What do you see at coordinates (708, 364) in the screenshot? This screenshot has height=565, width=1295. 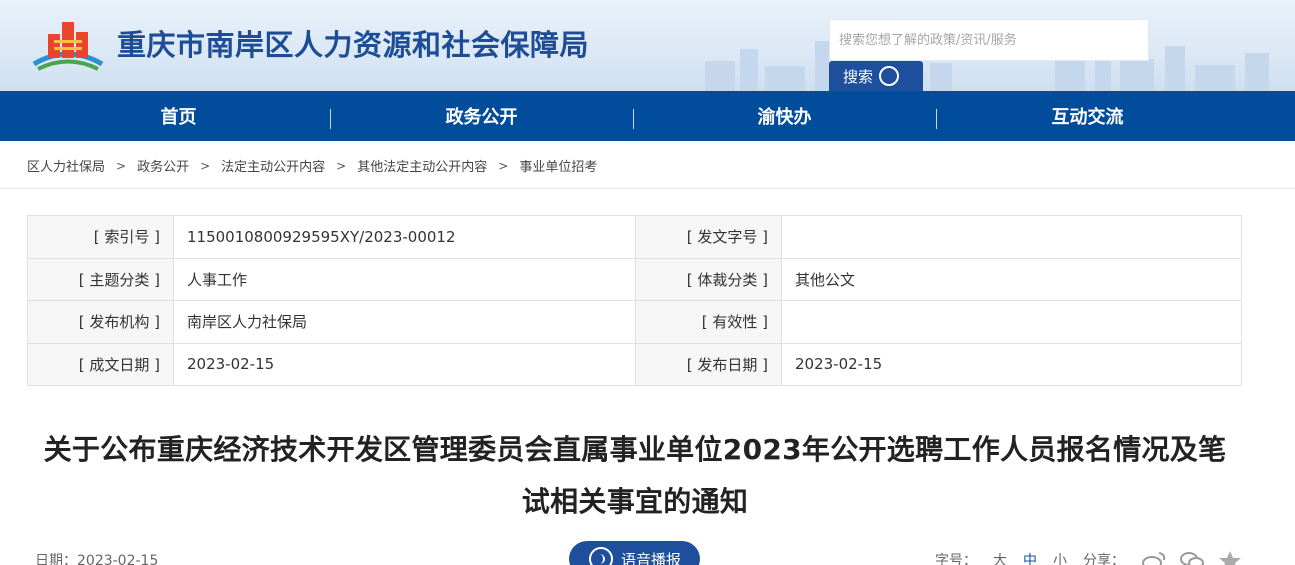 I see `meta-label: [ 发布日期 ]` at bounding box center [708, 364].